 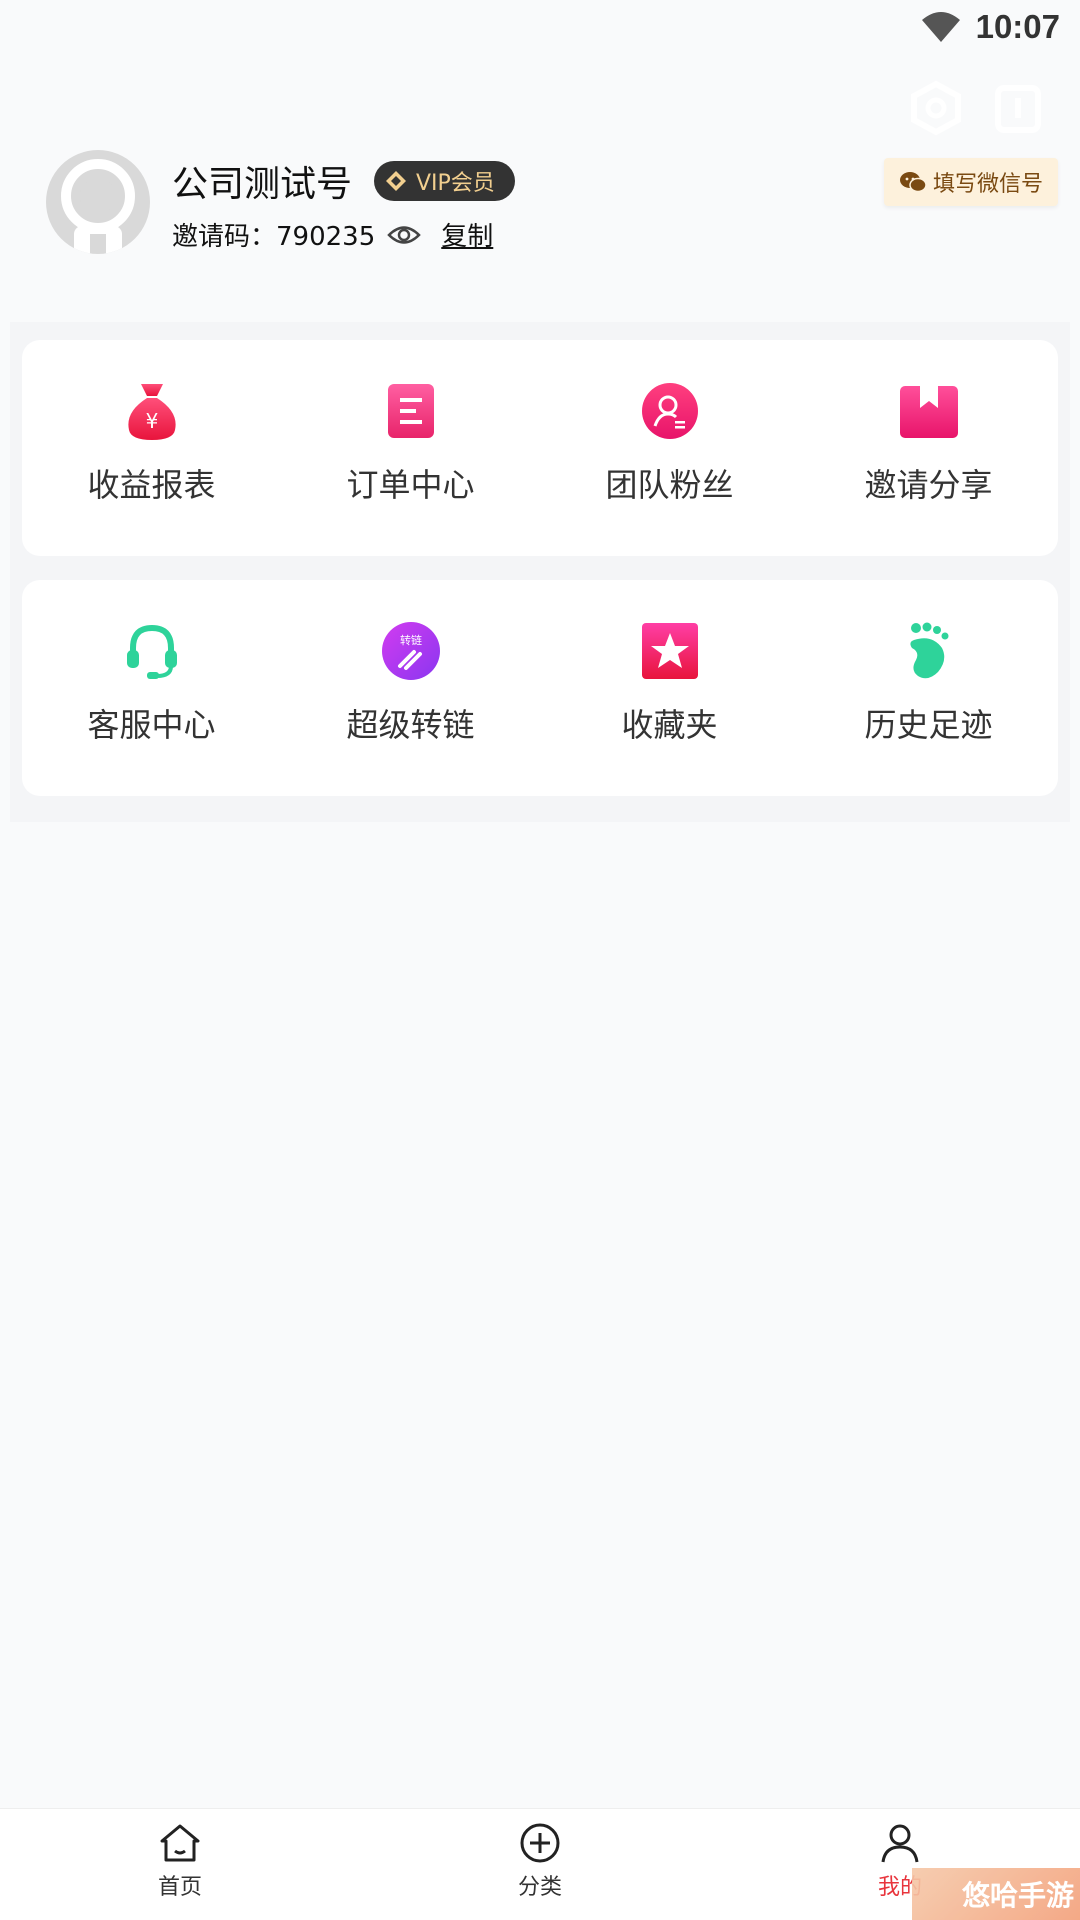 What do you see at coordinates (180, 1864) in the screenshot?
I see `nav-item-home: 首页` at bounding box center [180, 1864].